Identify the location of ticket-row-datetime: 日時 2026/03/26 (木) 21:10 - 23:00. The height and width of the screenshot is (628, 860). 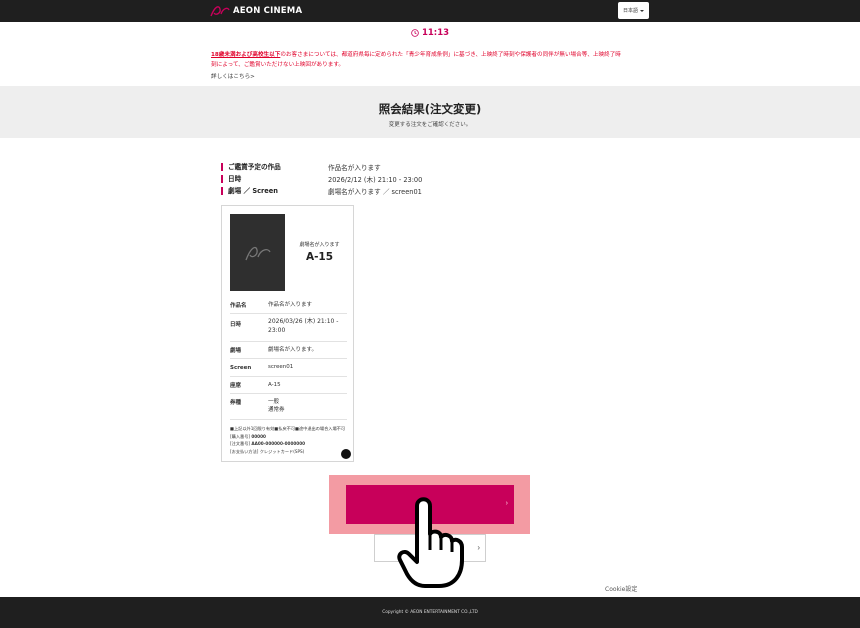
(288, 328).